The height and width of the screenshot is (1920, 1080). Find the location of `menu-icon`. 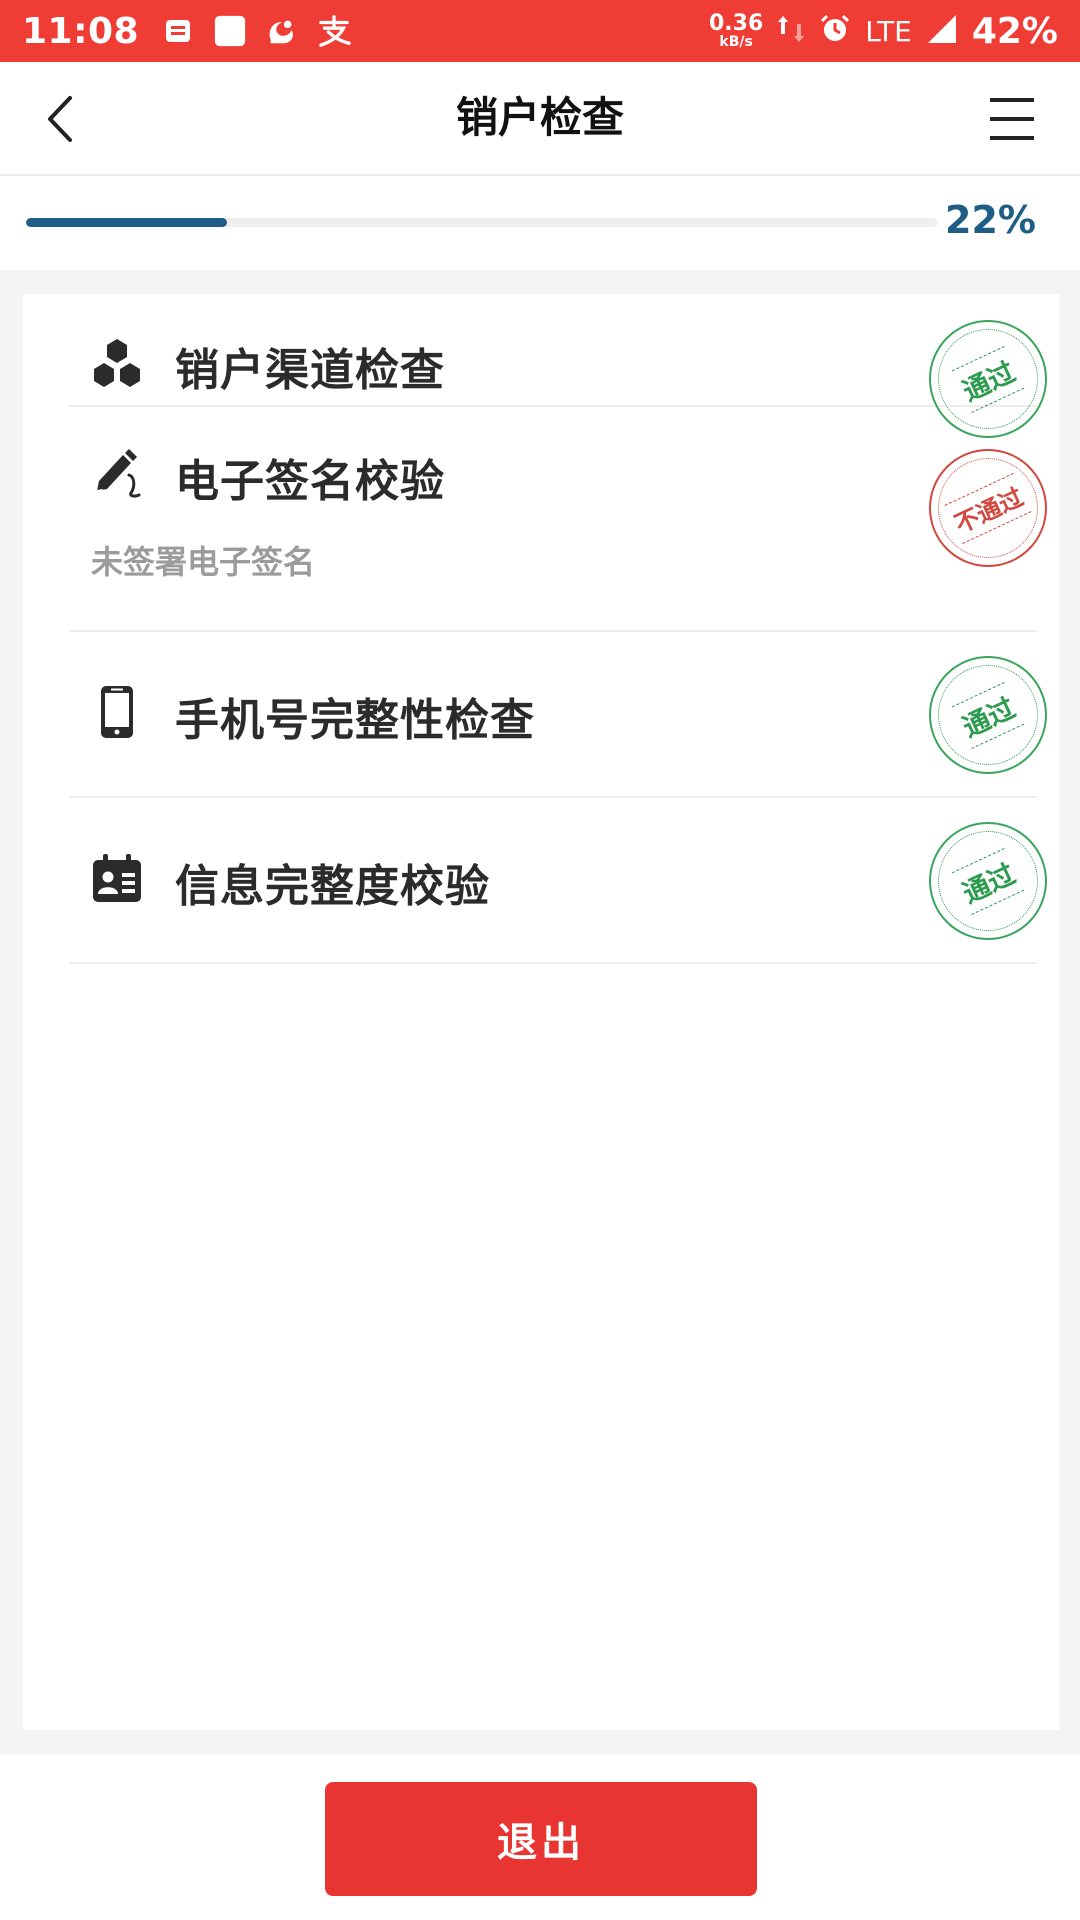

menu-icon is located at coordinates (1012, 119).